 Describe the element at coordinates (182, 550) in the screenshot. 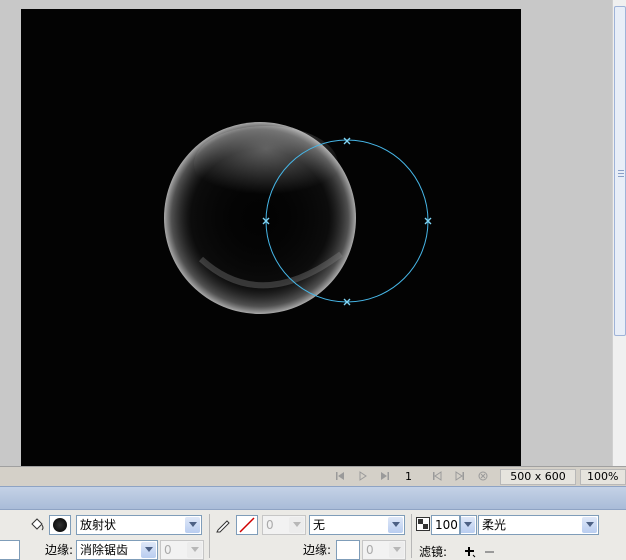

I see `edge-amount-input: 0` at that location.